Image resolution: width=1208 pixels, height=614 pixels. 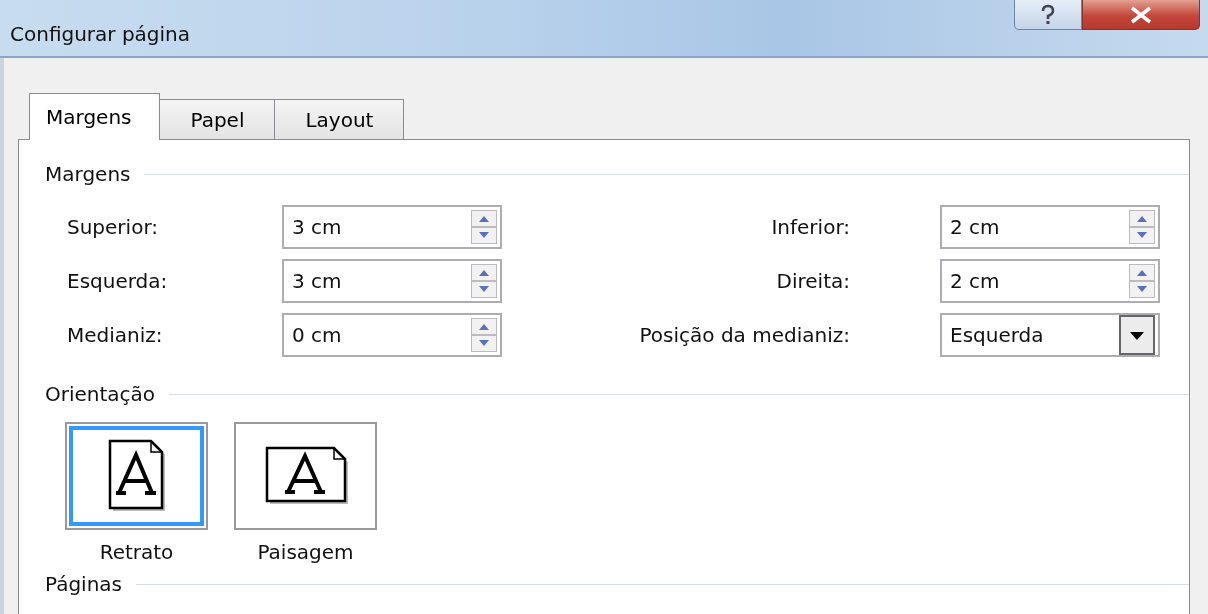 What do you see at coordinates (84, 584) in the screenshot?
I see `section-title: Páginas` at bounding box center [84, 584].